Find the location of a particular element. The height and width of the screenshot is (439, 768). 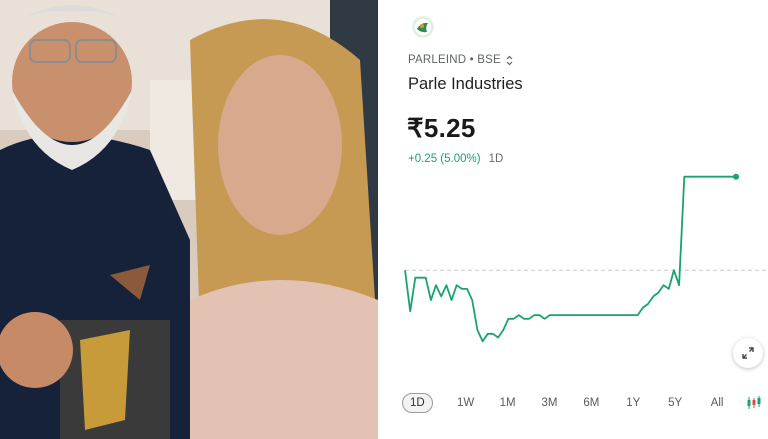

candlestick-icon is located at coordinates (754, 402).